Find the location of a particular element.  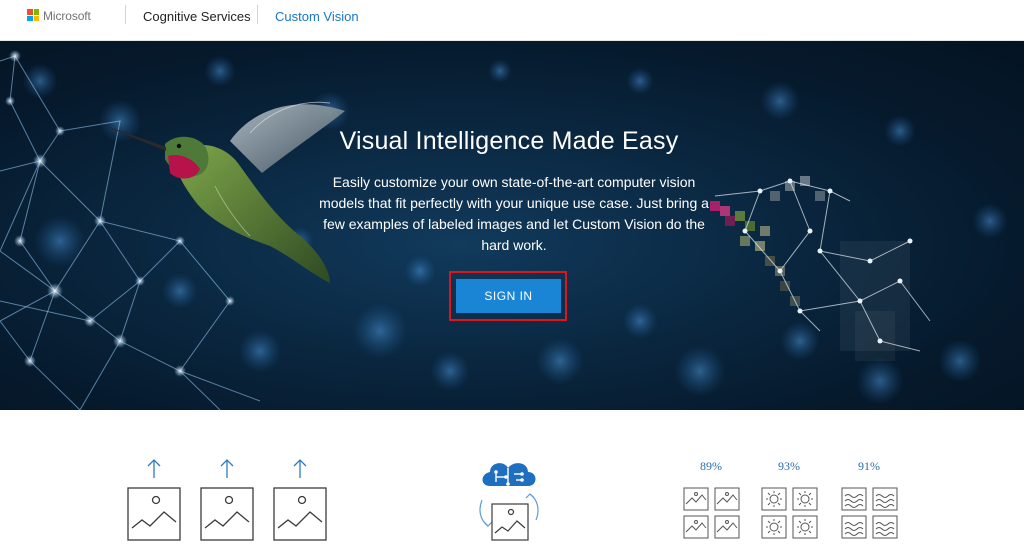

nav-link-cognitive-services: Cognitive Services is located at coordinates (197, 16).